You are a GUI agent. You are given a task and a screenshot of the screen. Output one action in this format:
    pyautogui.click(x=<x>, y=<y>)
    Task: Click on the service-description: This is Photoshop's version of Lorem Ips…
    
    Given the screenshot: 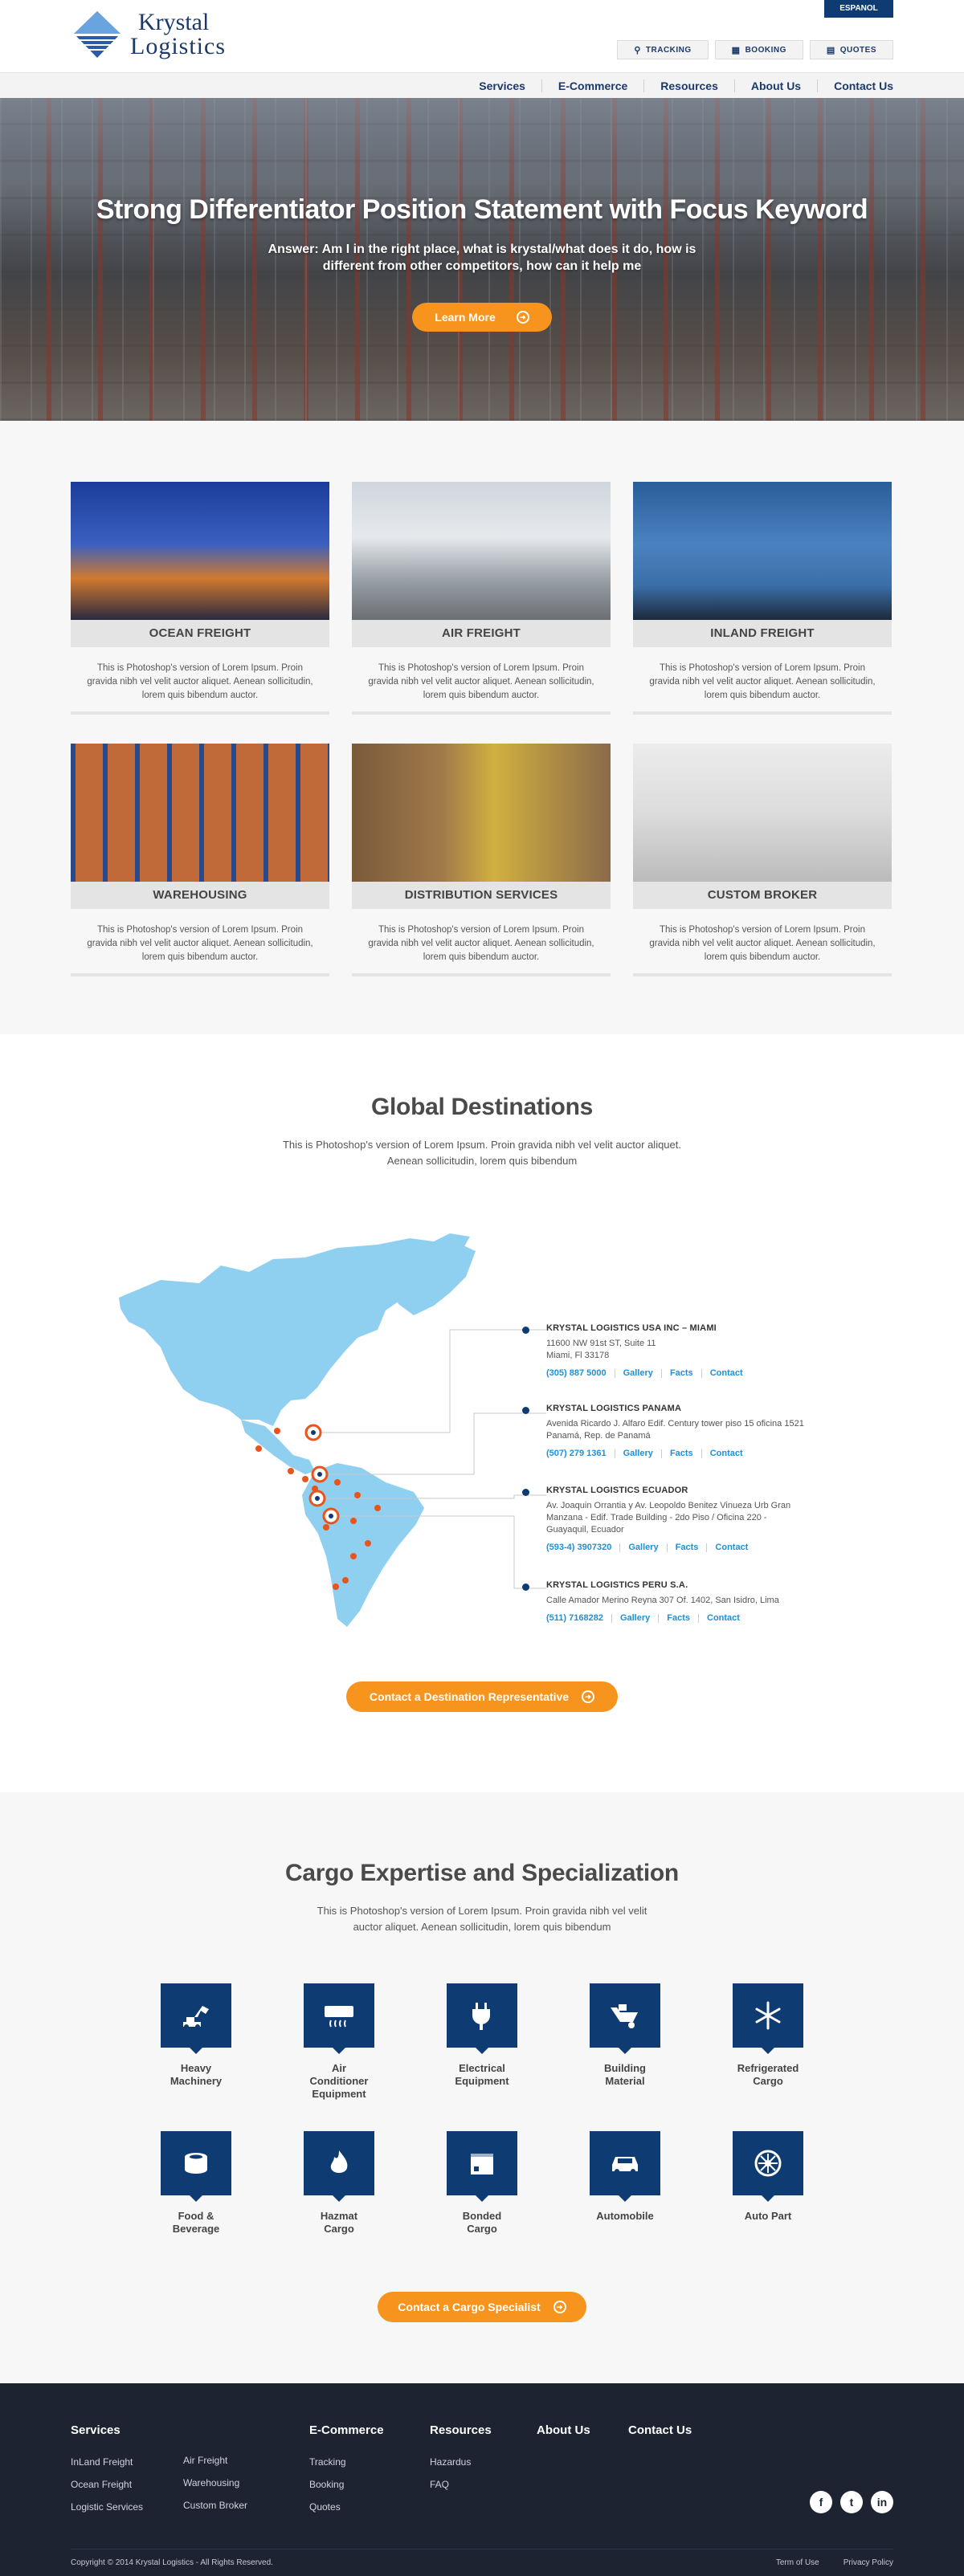 What is the action you would take?
    pyautogui.click(x=200, y=681)
    